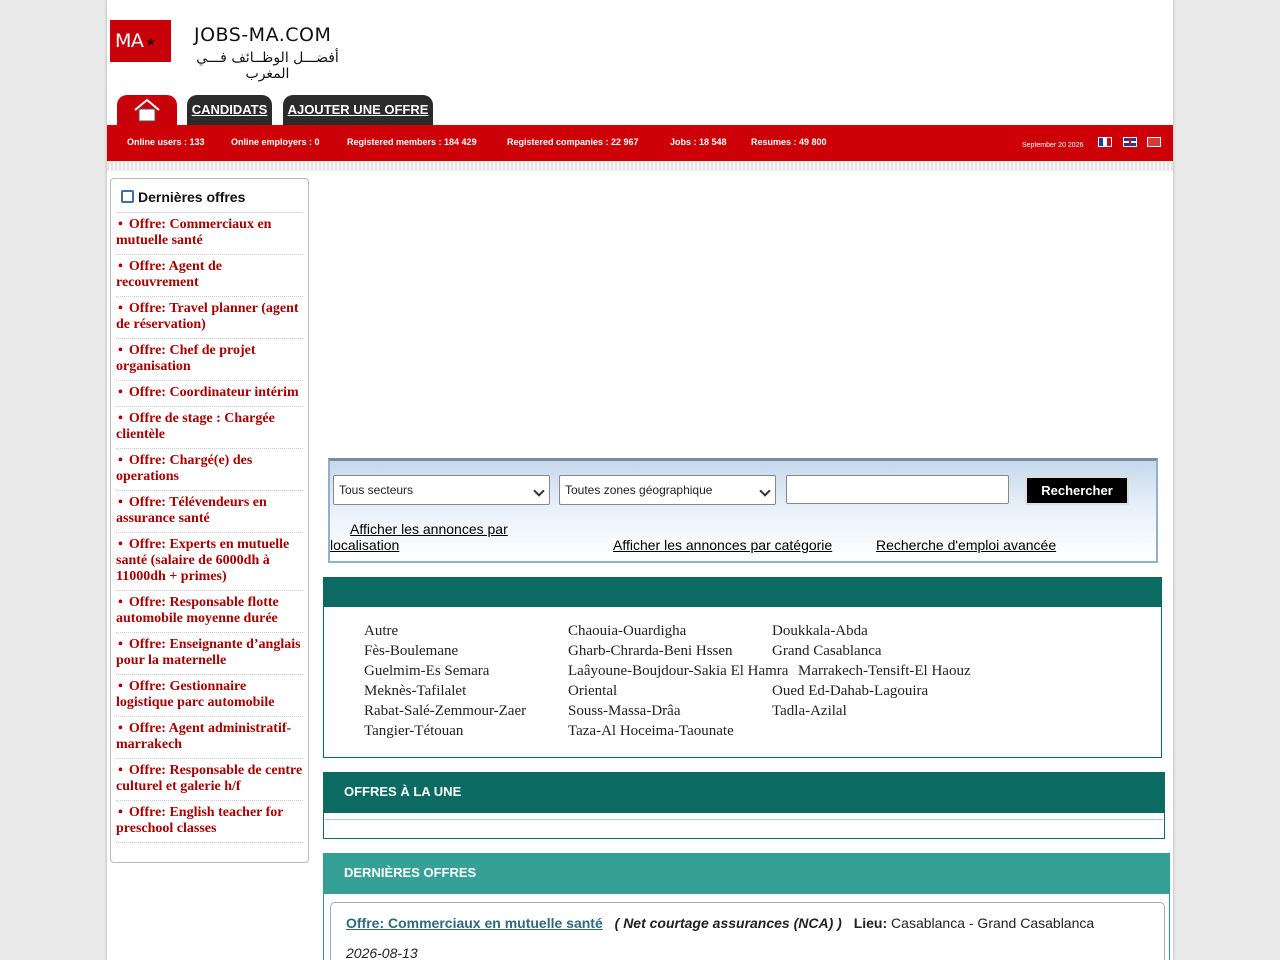 Image resolution: width=1280 pixels, height=960 pixels. Describe the element at coordinates (624, 711) in the screenshot. I see `region-link: Souss-Massa-Drâa` at that location.